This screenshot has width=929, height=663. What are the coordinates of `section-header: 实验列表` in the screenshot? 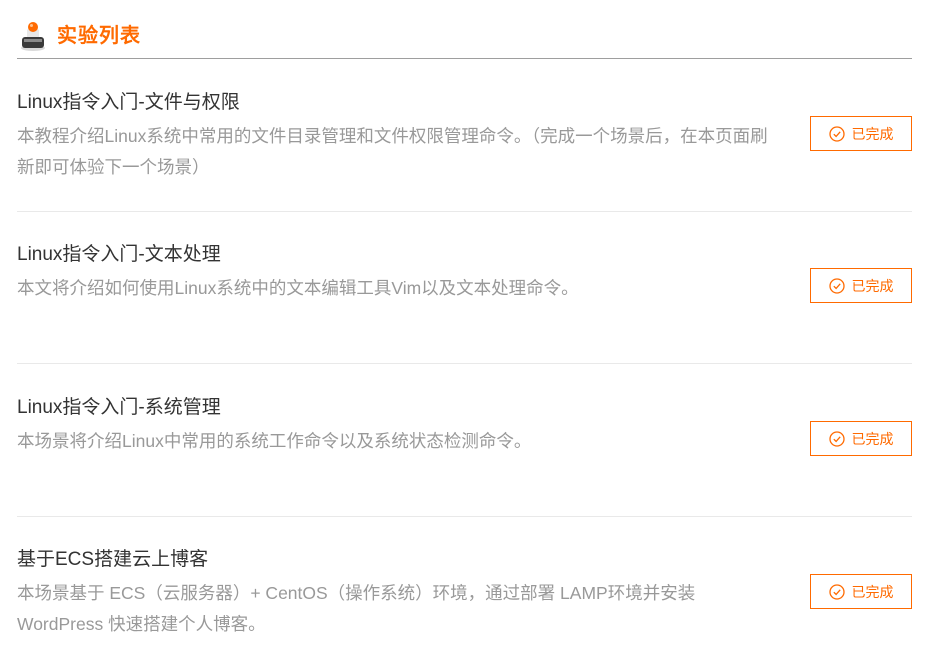 It's located at (464, 36).